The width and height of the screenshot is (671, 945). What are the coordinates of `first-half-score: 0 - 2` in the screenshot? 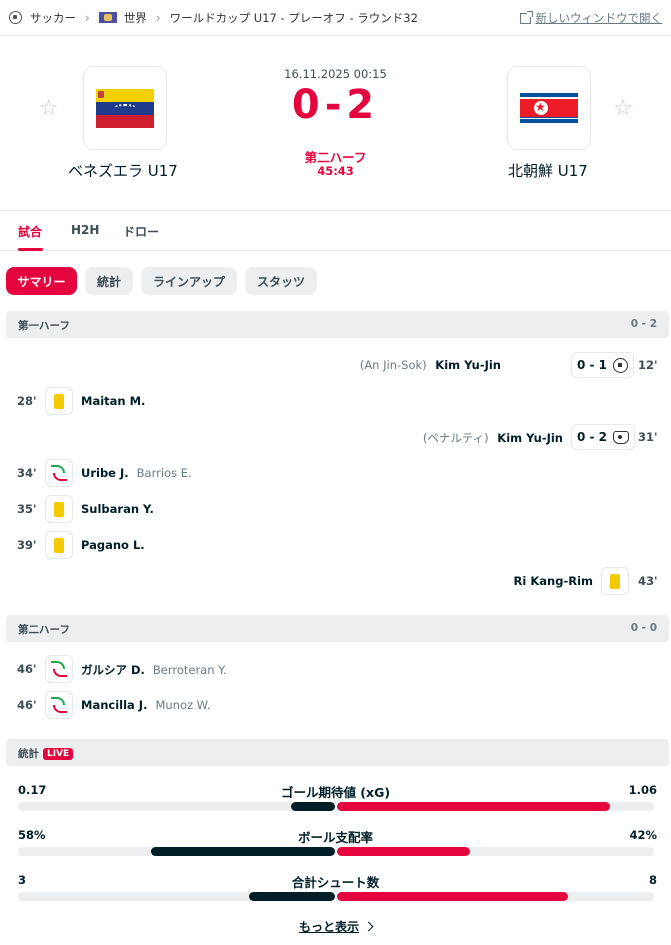 It's located at (643, 324).